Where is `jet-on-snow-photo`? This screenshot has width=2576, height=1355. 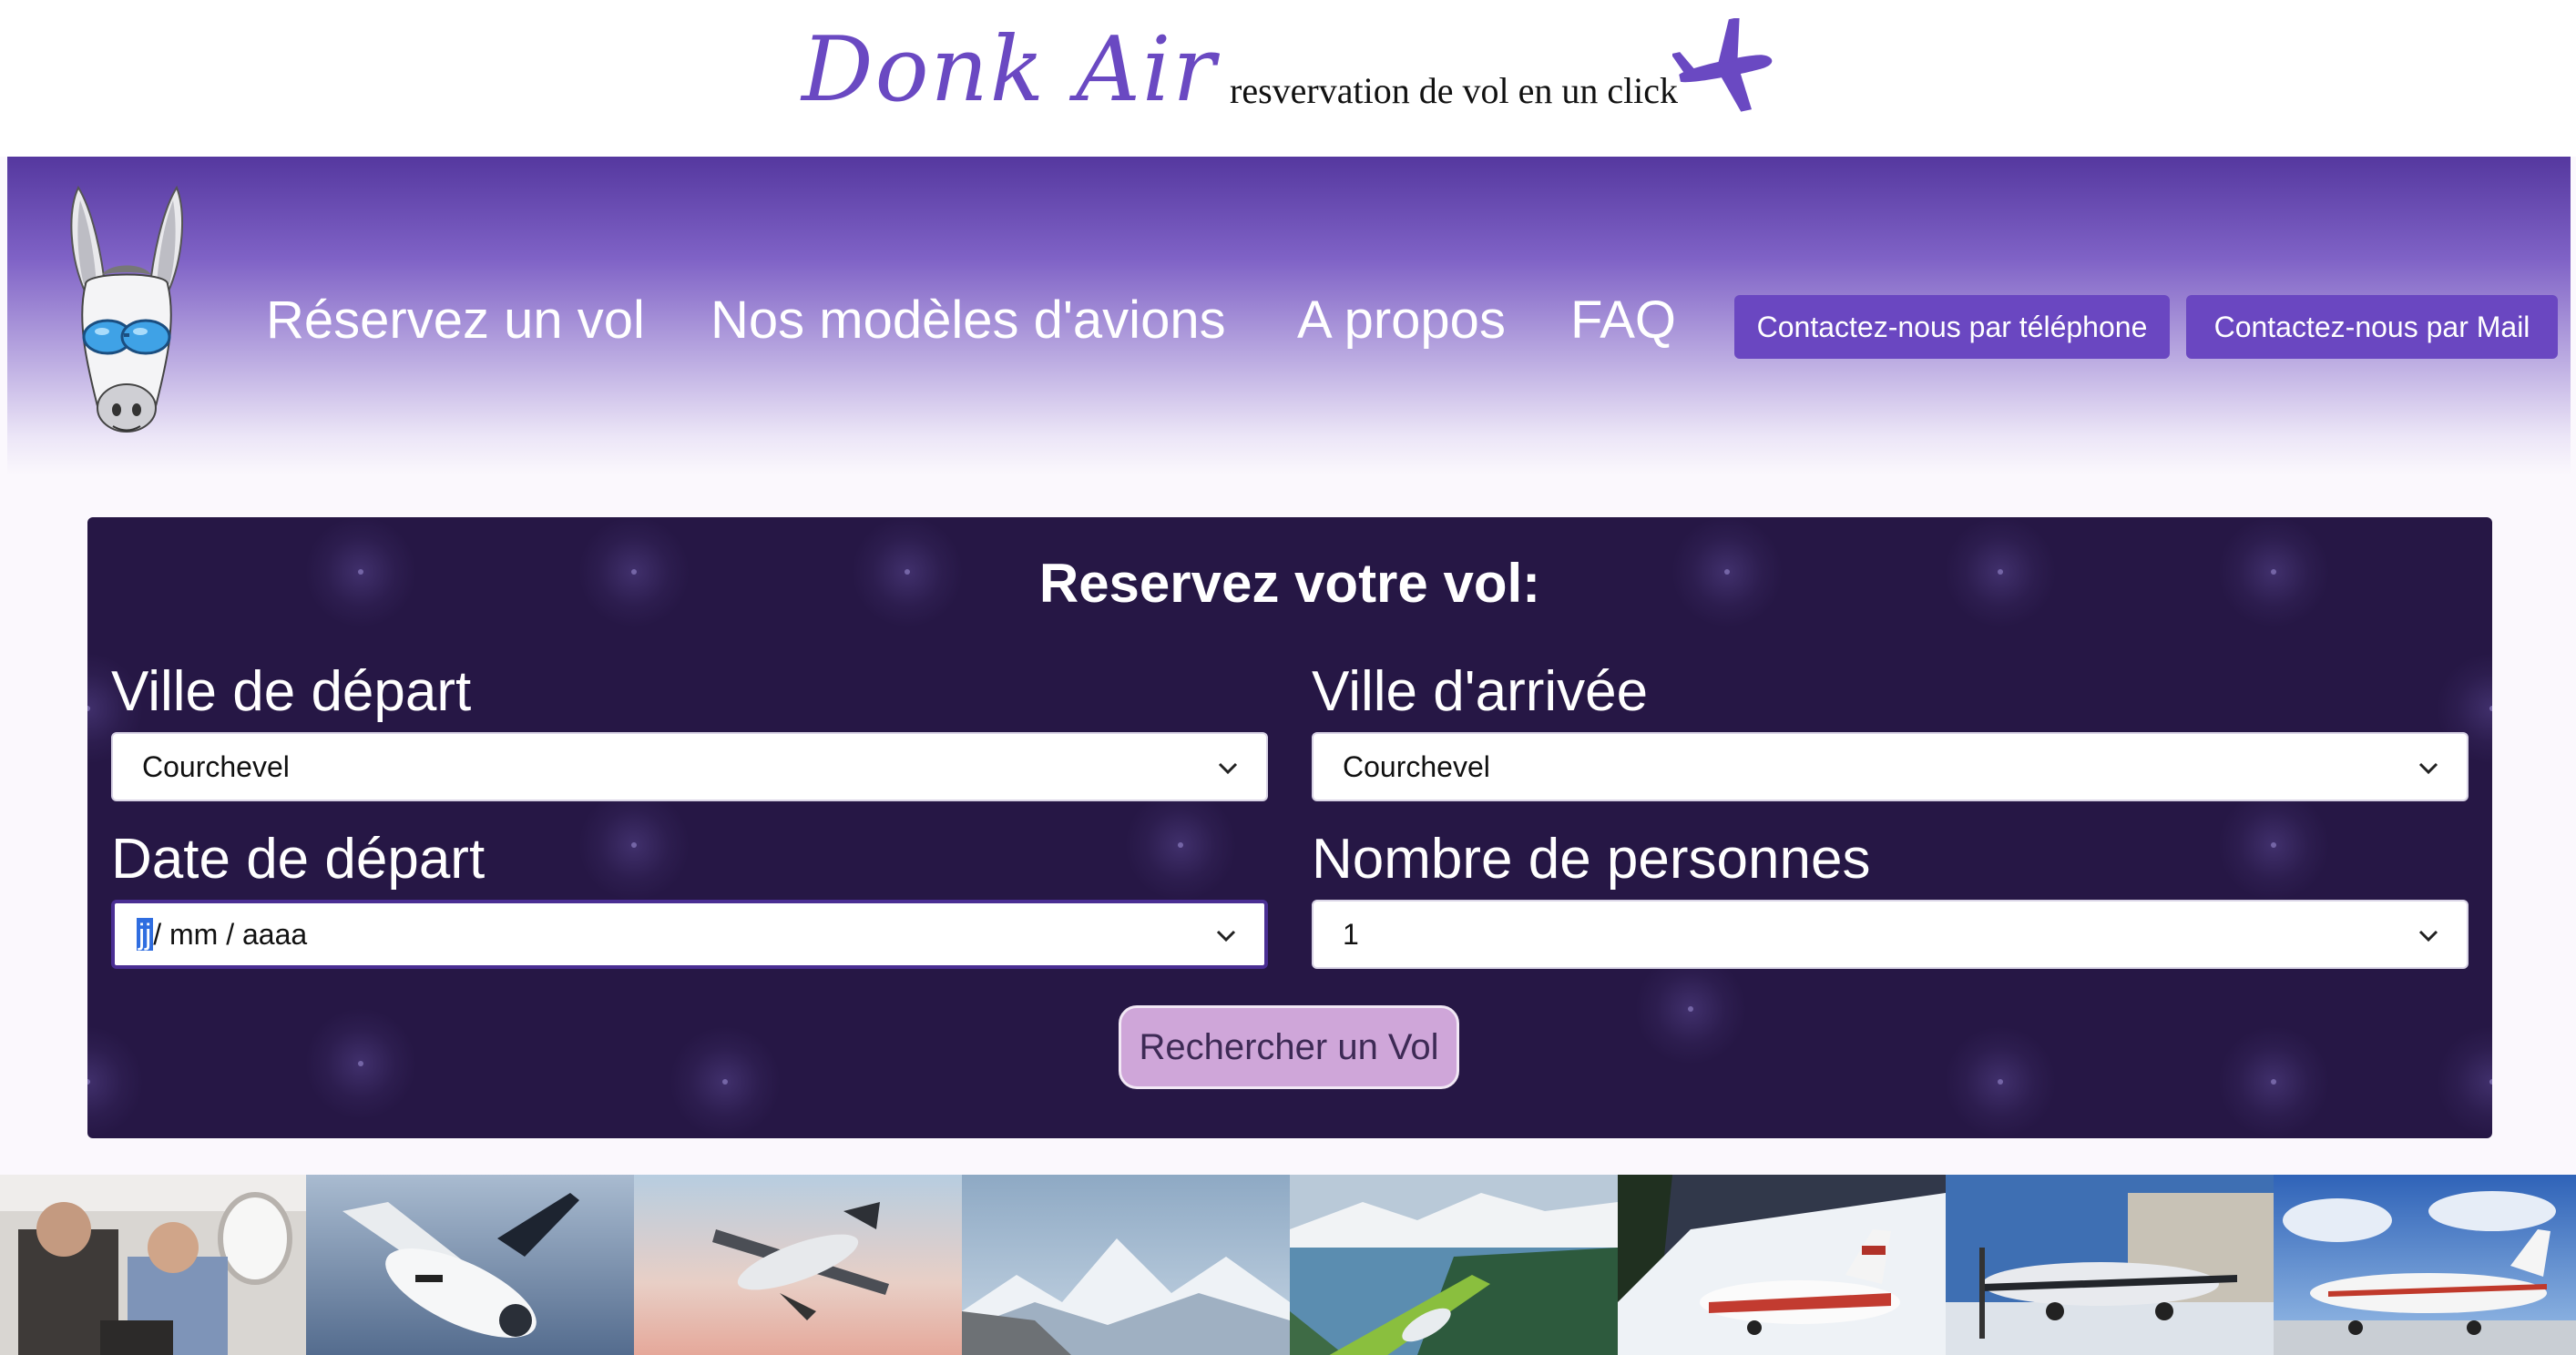
jet-on-snow-photo is located at coordinates (1782, 1265).